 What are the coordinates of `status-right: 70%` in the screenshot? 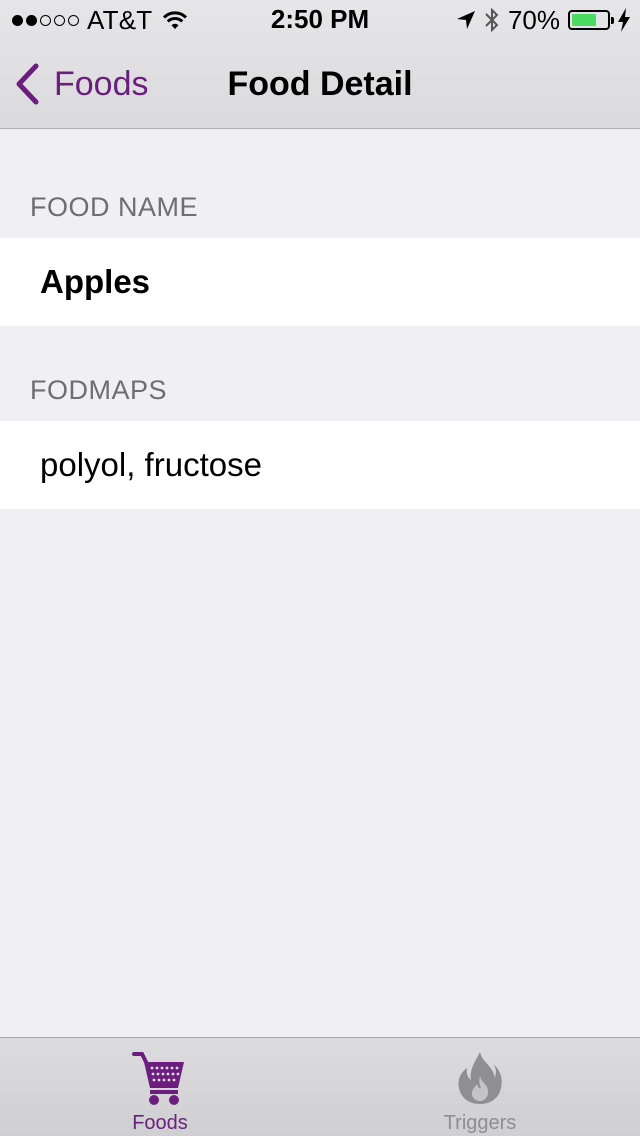 It's located at (543, 19).